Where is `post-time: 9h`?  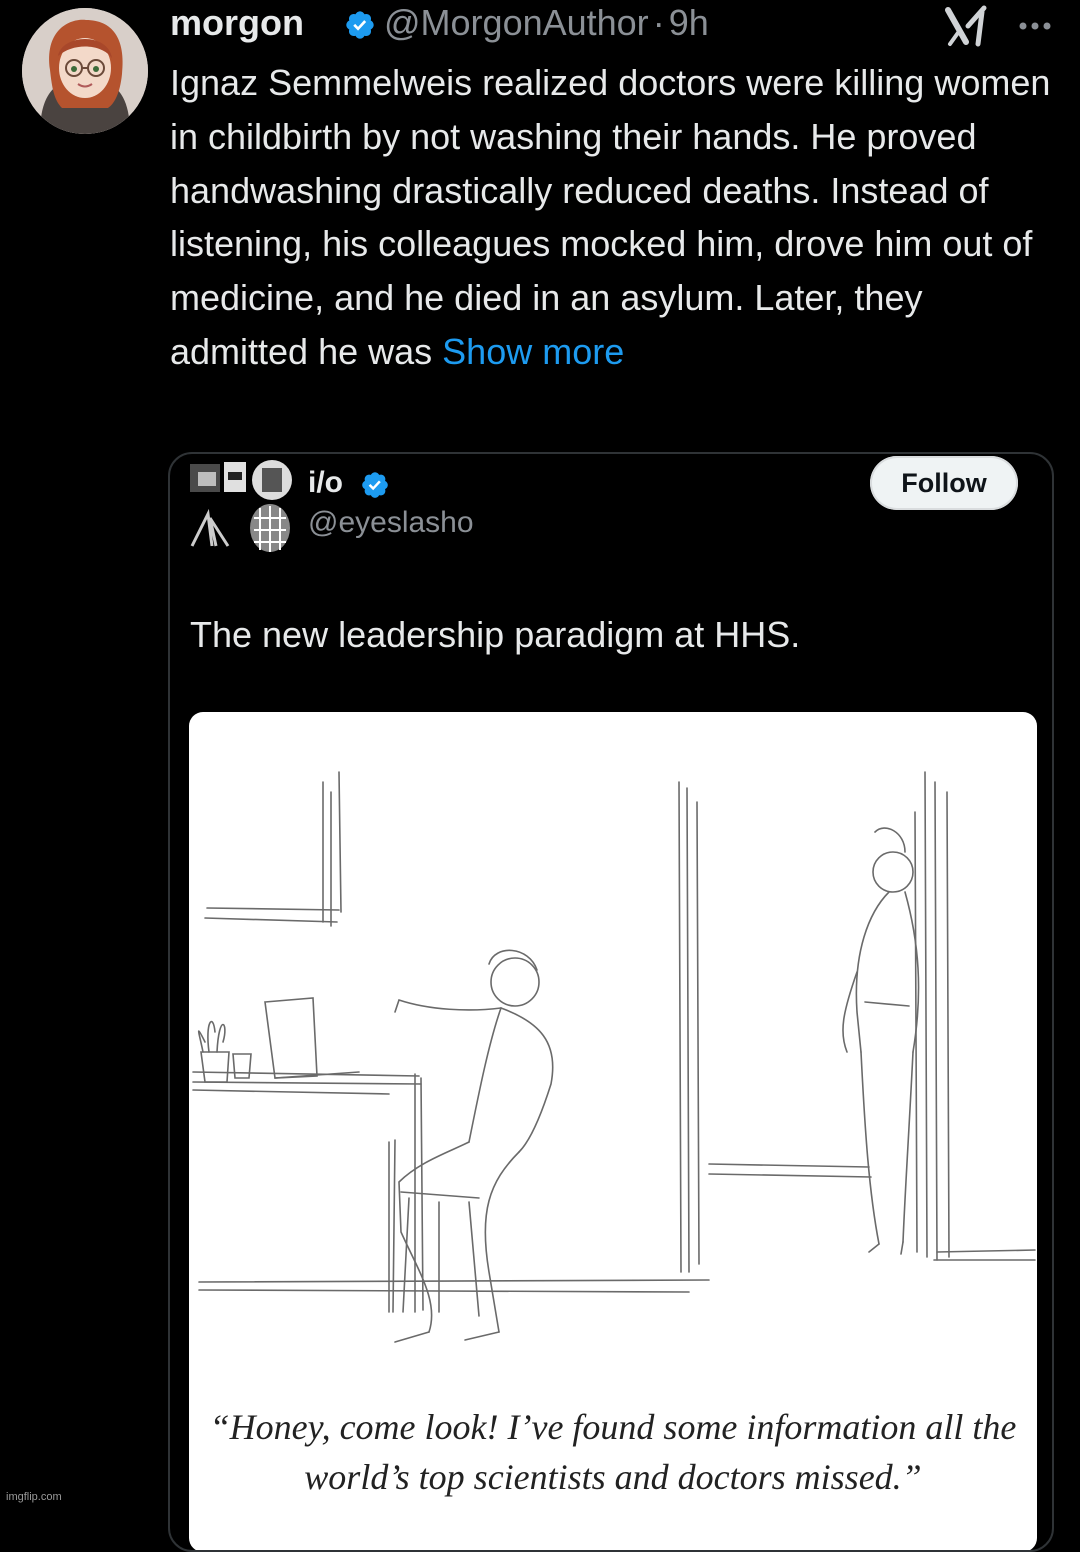 post-time: 9h is located at coordinates (688, 22).